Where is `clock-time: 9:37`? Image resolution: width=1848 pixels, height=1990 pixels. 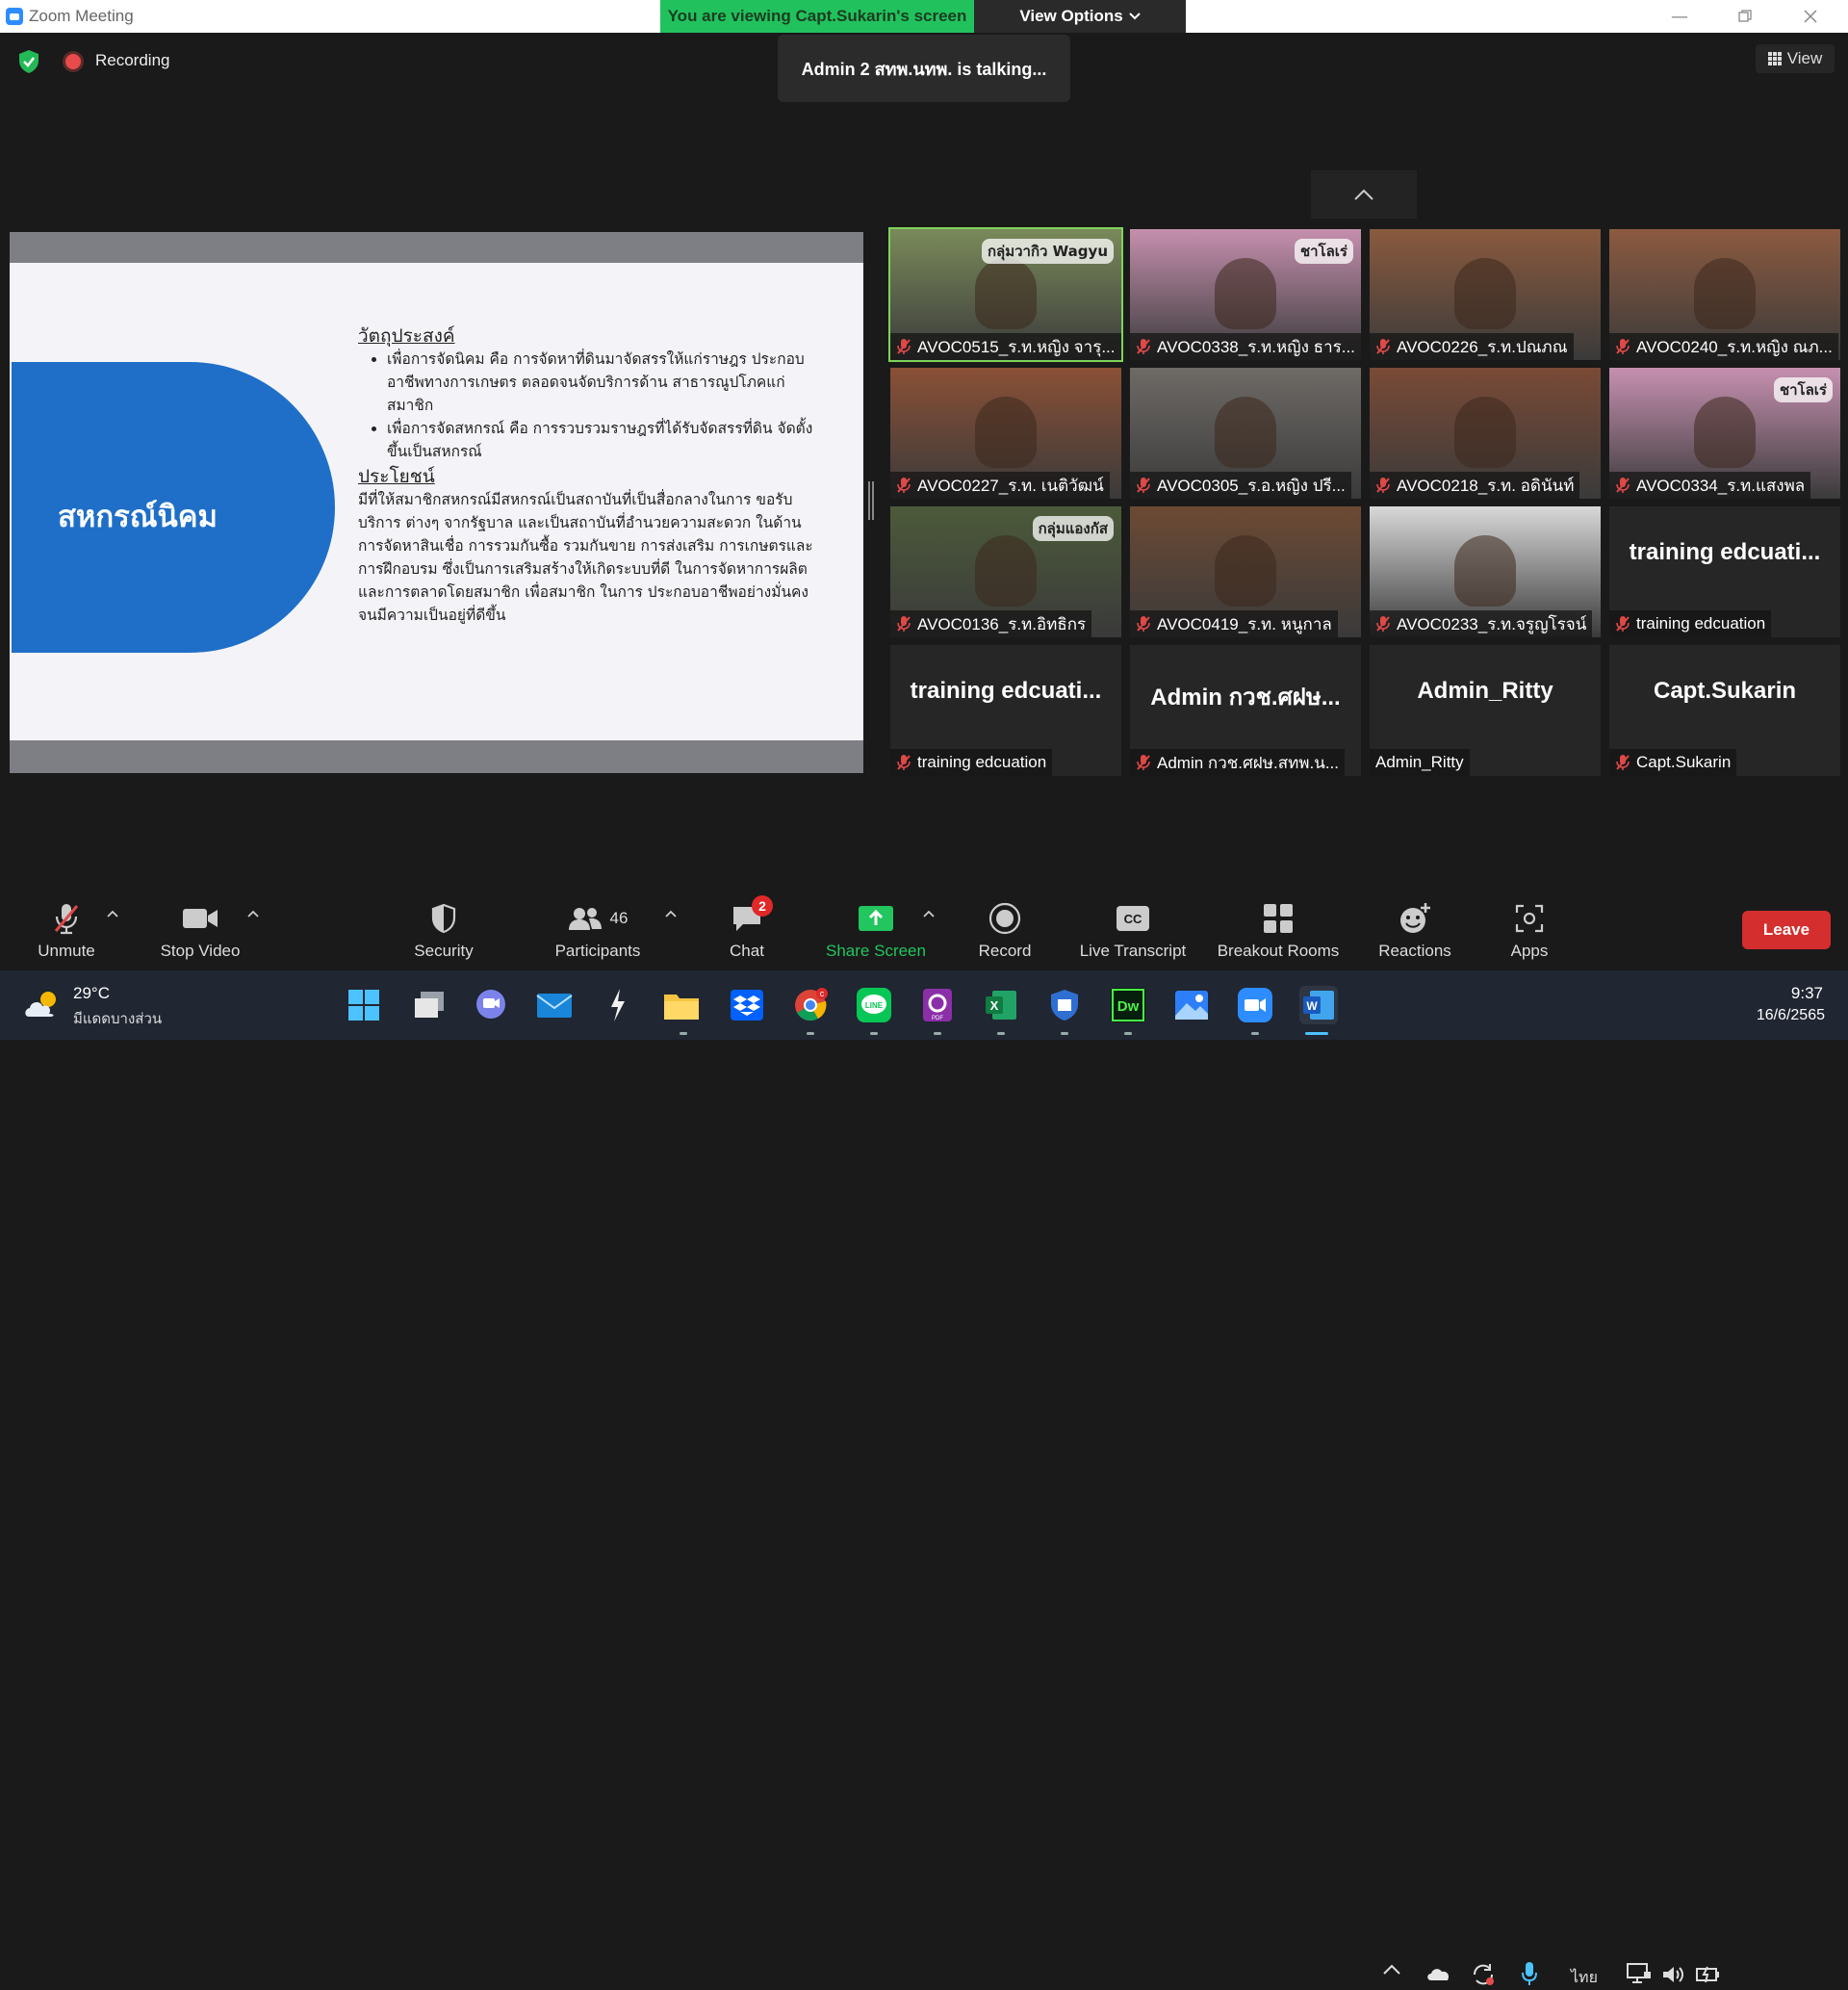 clock-time: 9:37 is located at coordinates (1800, 993).